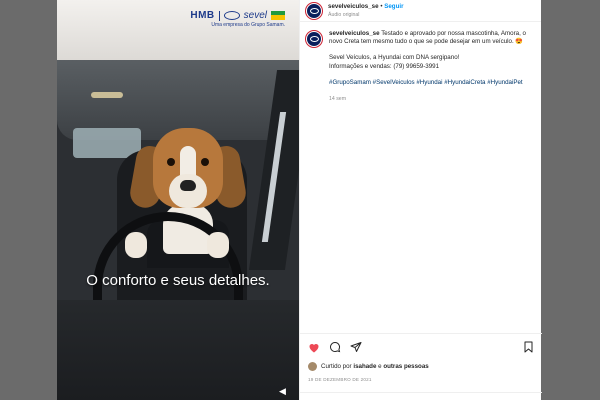 This screenshot has width=600, height=400. Describe the element at coordinates (218, 245) in the screenshot. I see `dog-paw-right` at that location.